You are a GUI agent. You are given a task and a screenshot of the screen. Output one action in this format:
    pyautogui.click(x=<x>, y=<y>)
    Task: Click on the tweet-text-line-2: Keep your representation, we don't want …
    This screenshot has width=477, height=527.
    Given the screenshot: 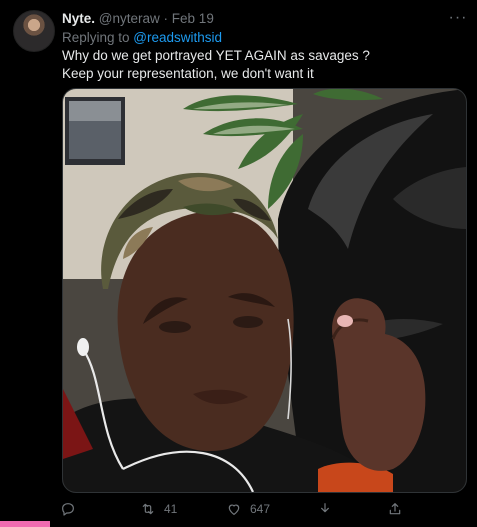 What is the action you would take?
    pyautogui.click(x=188, y=73)
    